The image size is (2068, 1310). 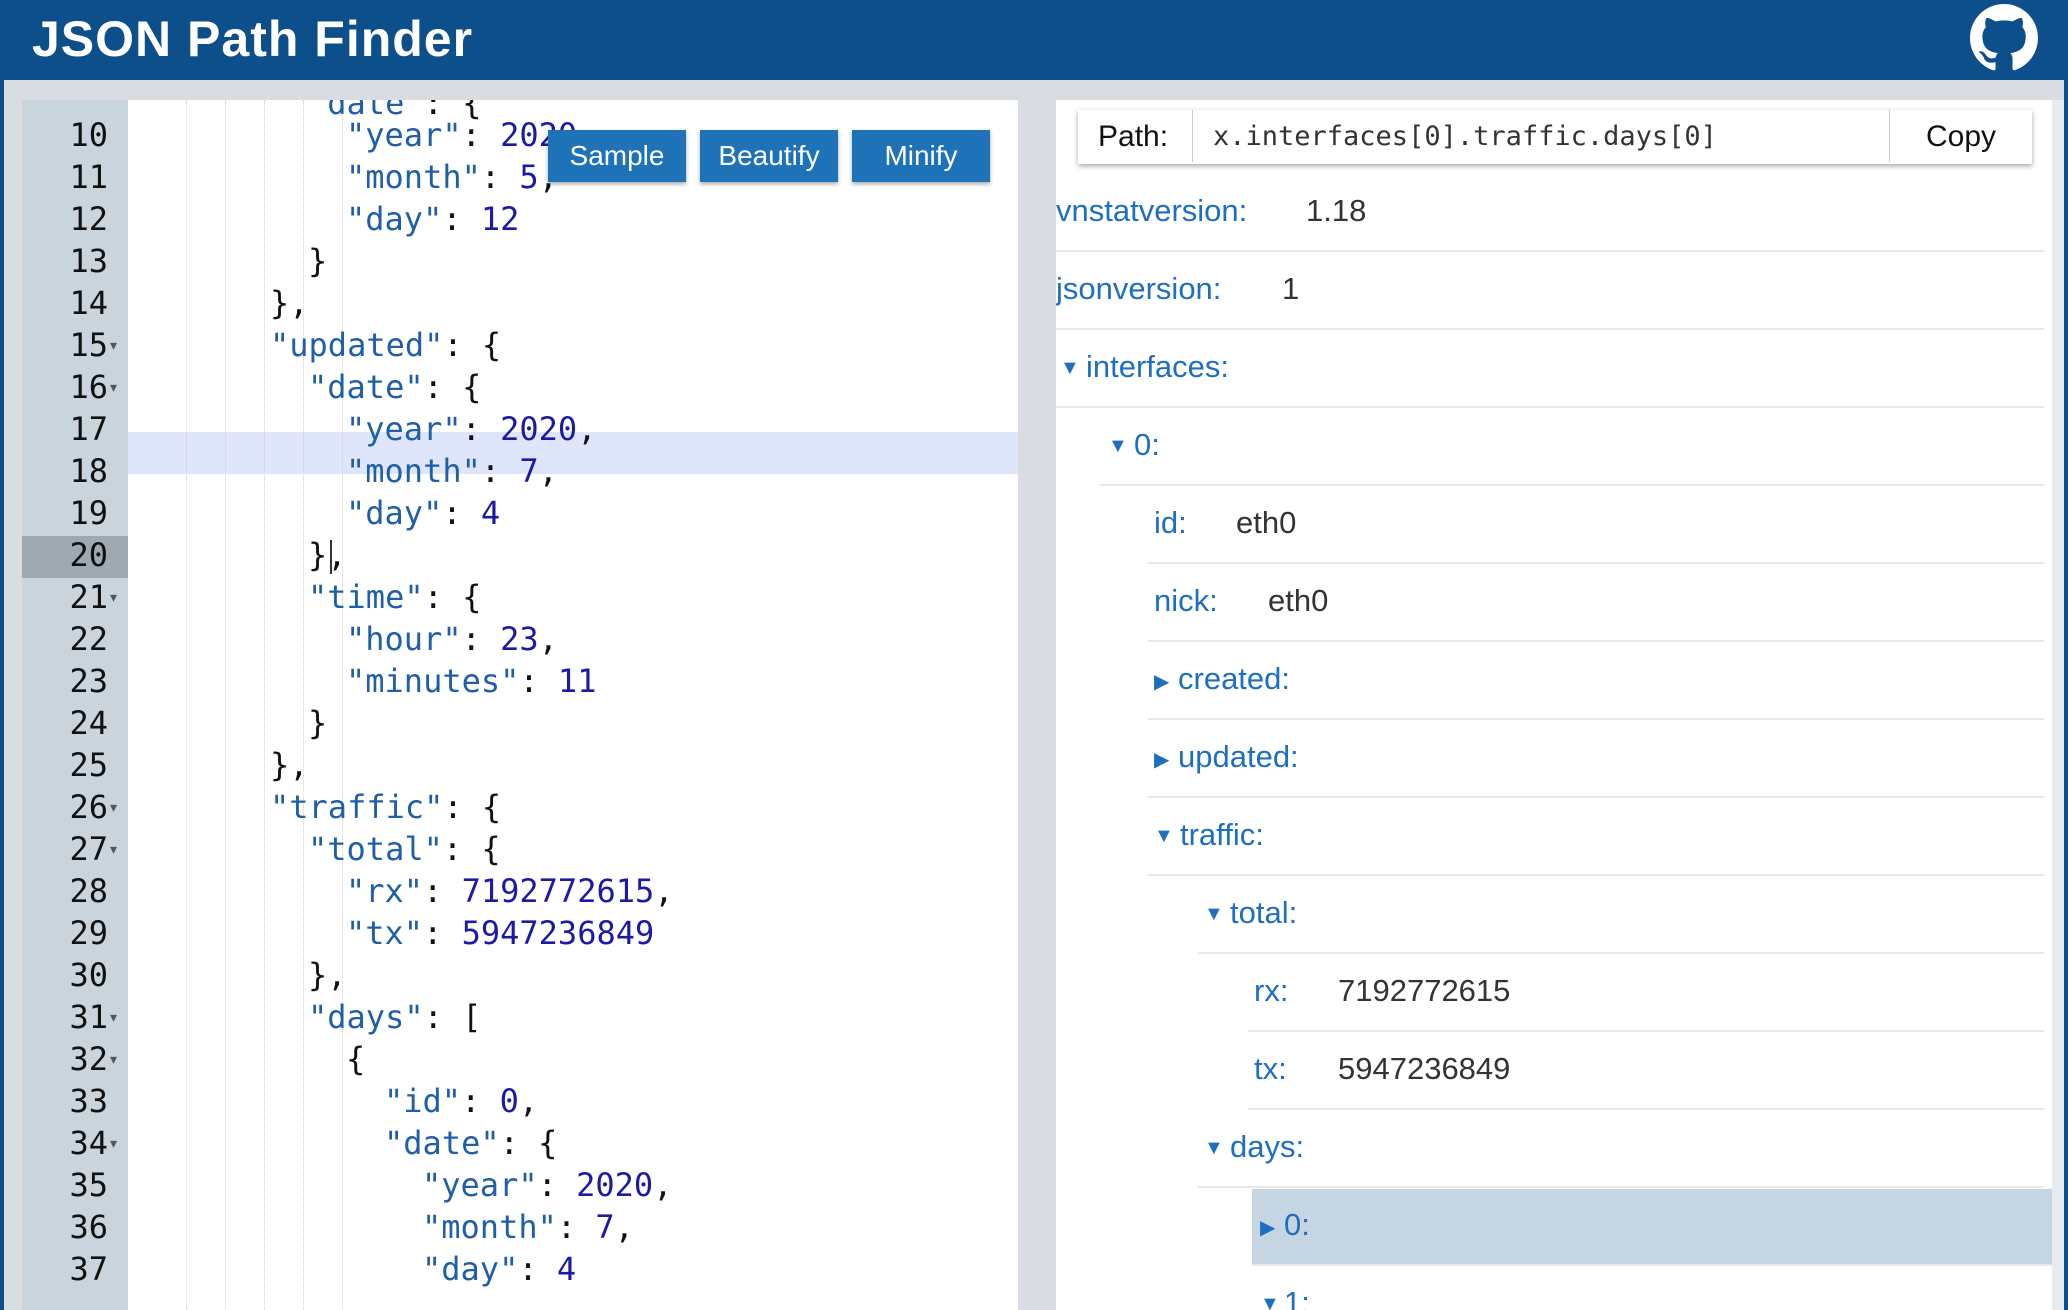 What do you see at coordinates (1267, 1146) in the screenshot?
I see `tree-key: days:` at bounding box center [1267, 1146].